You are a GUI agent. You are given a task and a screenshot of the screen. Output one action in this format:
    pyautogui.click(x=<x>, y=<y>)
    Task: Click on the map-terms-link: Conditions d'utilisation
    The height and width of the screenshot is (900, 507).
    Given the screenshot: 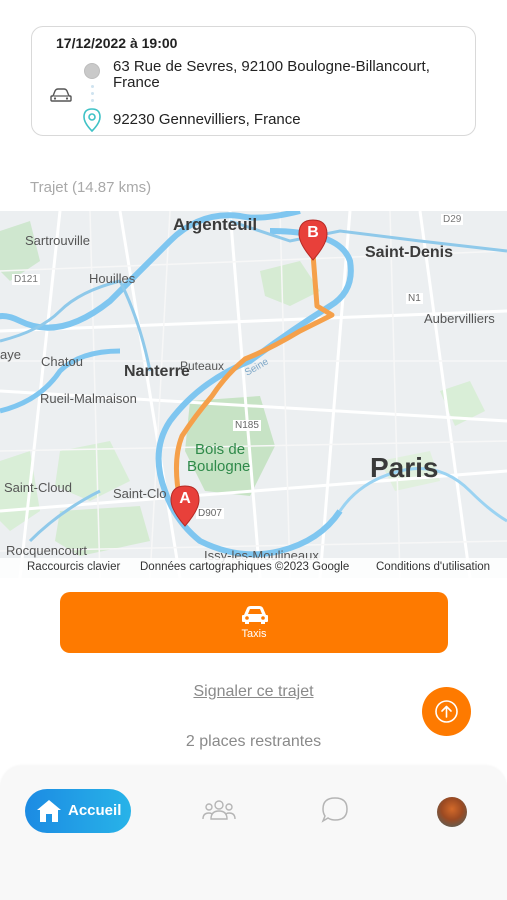 What is the action you would take?
    pyautogui.click(x=433, y=567)
    